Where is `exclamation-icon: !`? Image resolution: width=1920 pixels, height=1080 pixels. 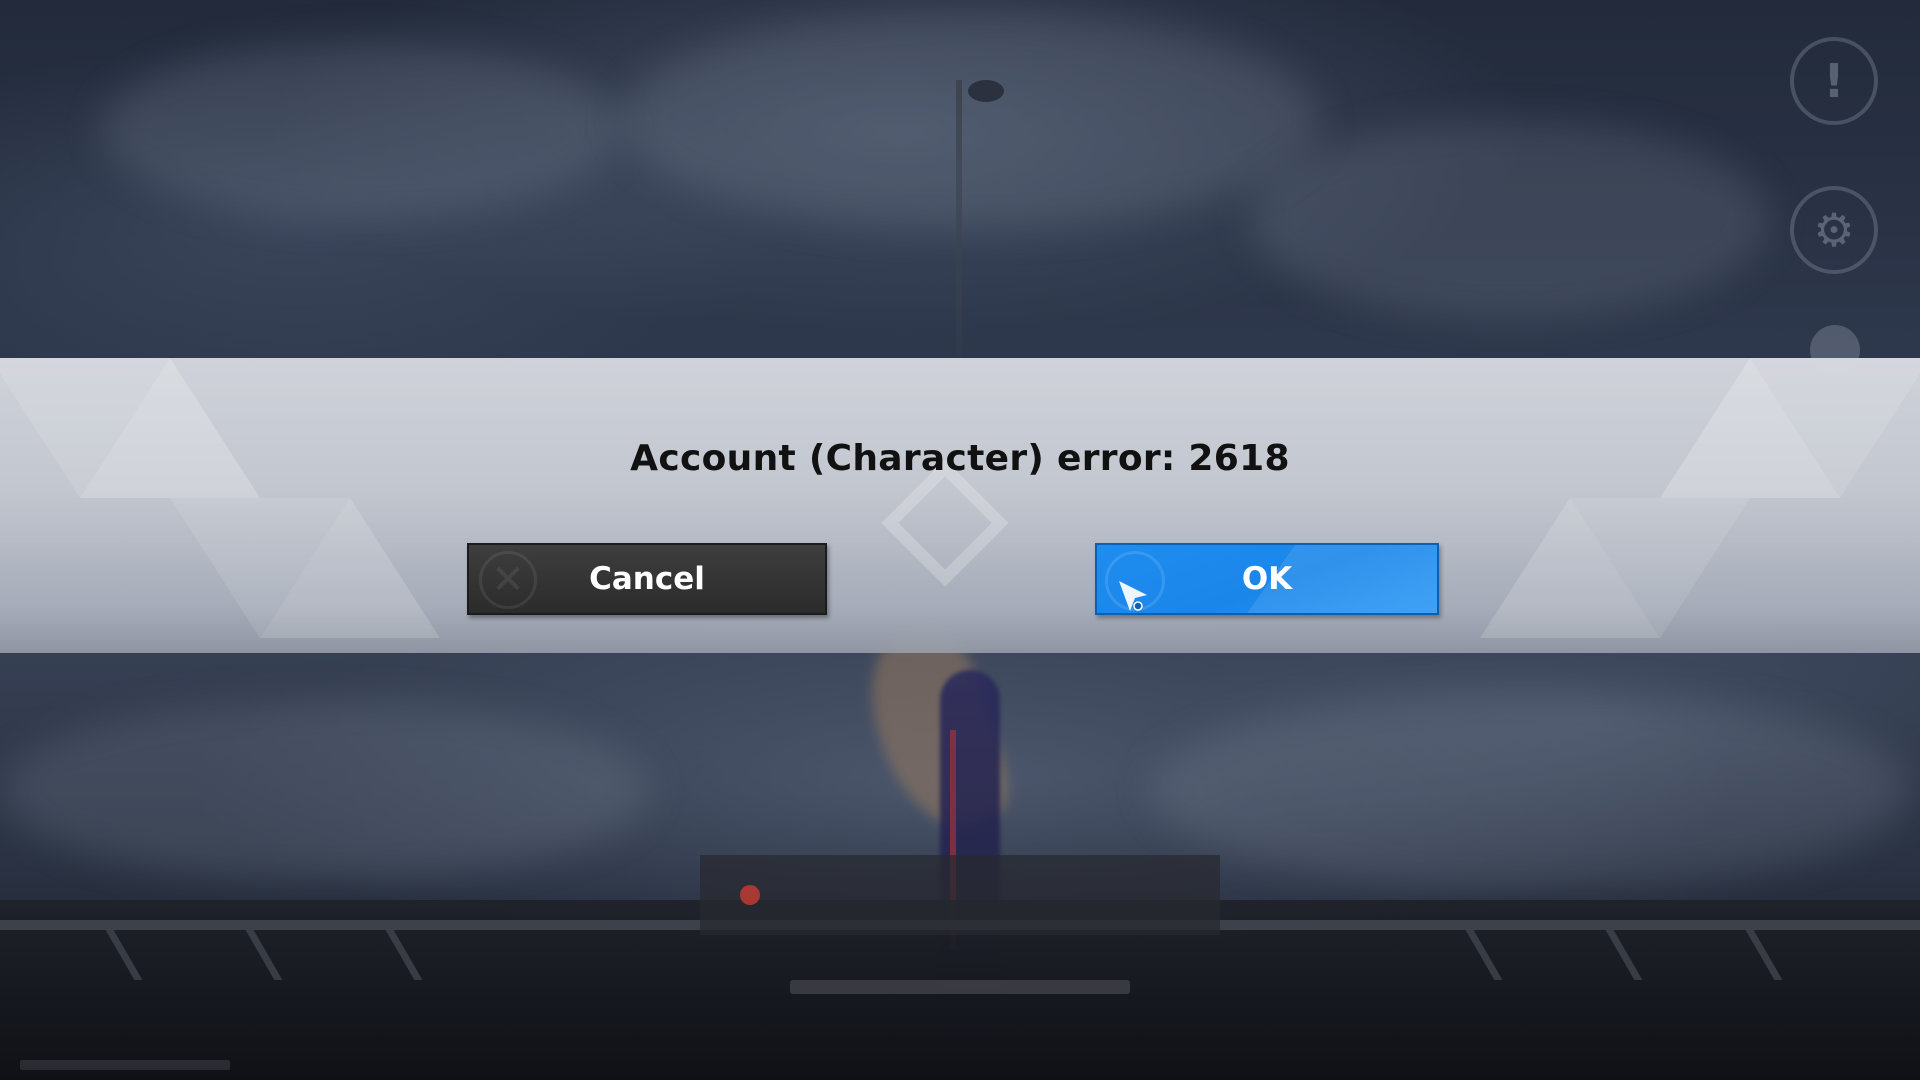 exclamation-icon: ! is located at coordinates (1834, 81).